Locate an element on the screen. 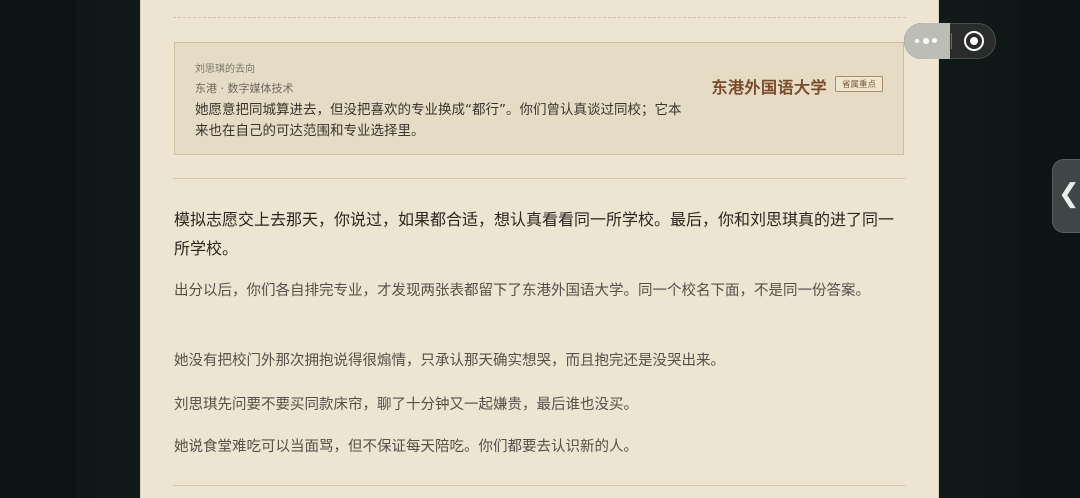 The width and height of the screenshot is (1080, 498). more-dots-icon is located at coordinates (927, 41).